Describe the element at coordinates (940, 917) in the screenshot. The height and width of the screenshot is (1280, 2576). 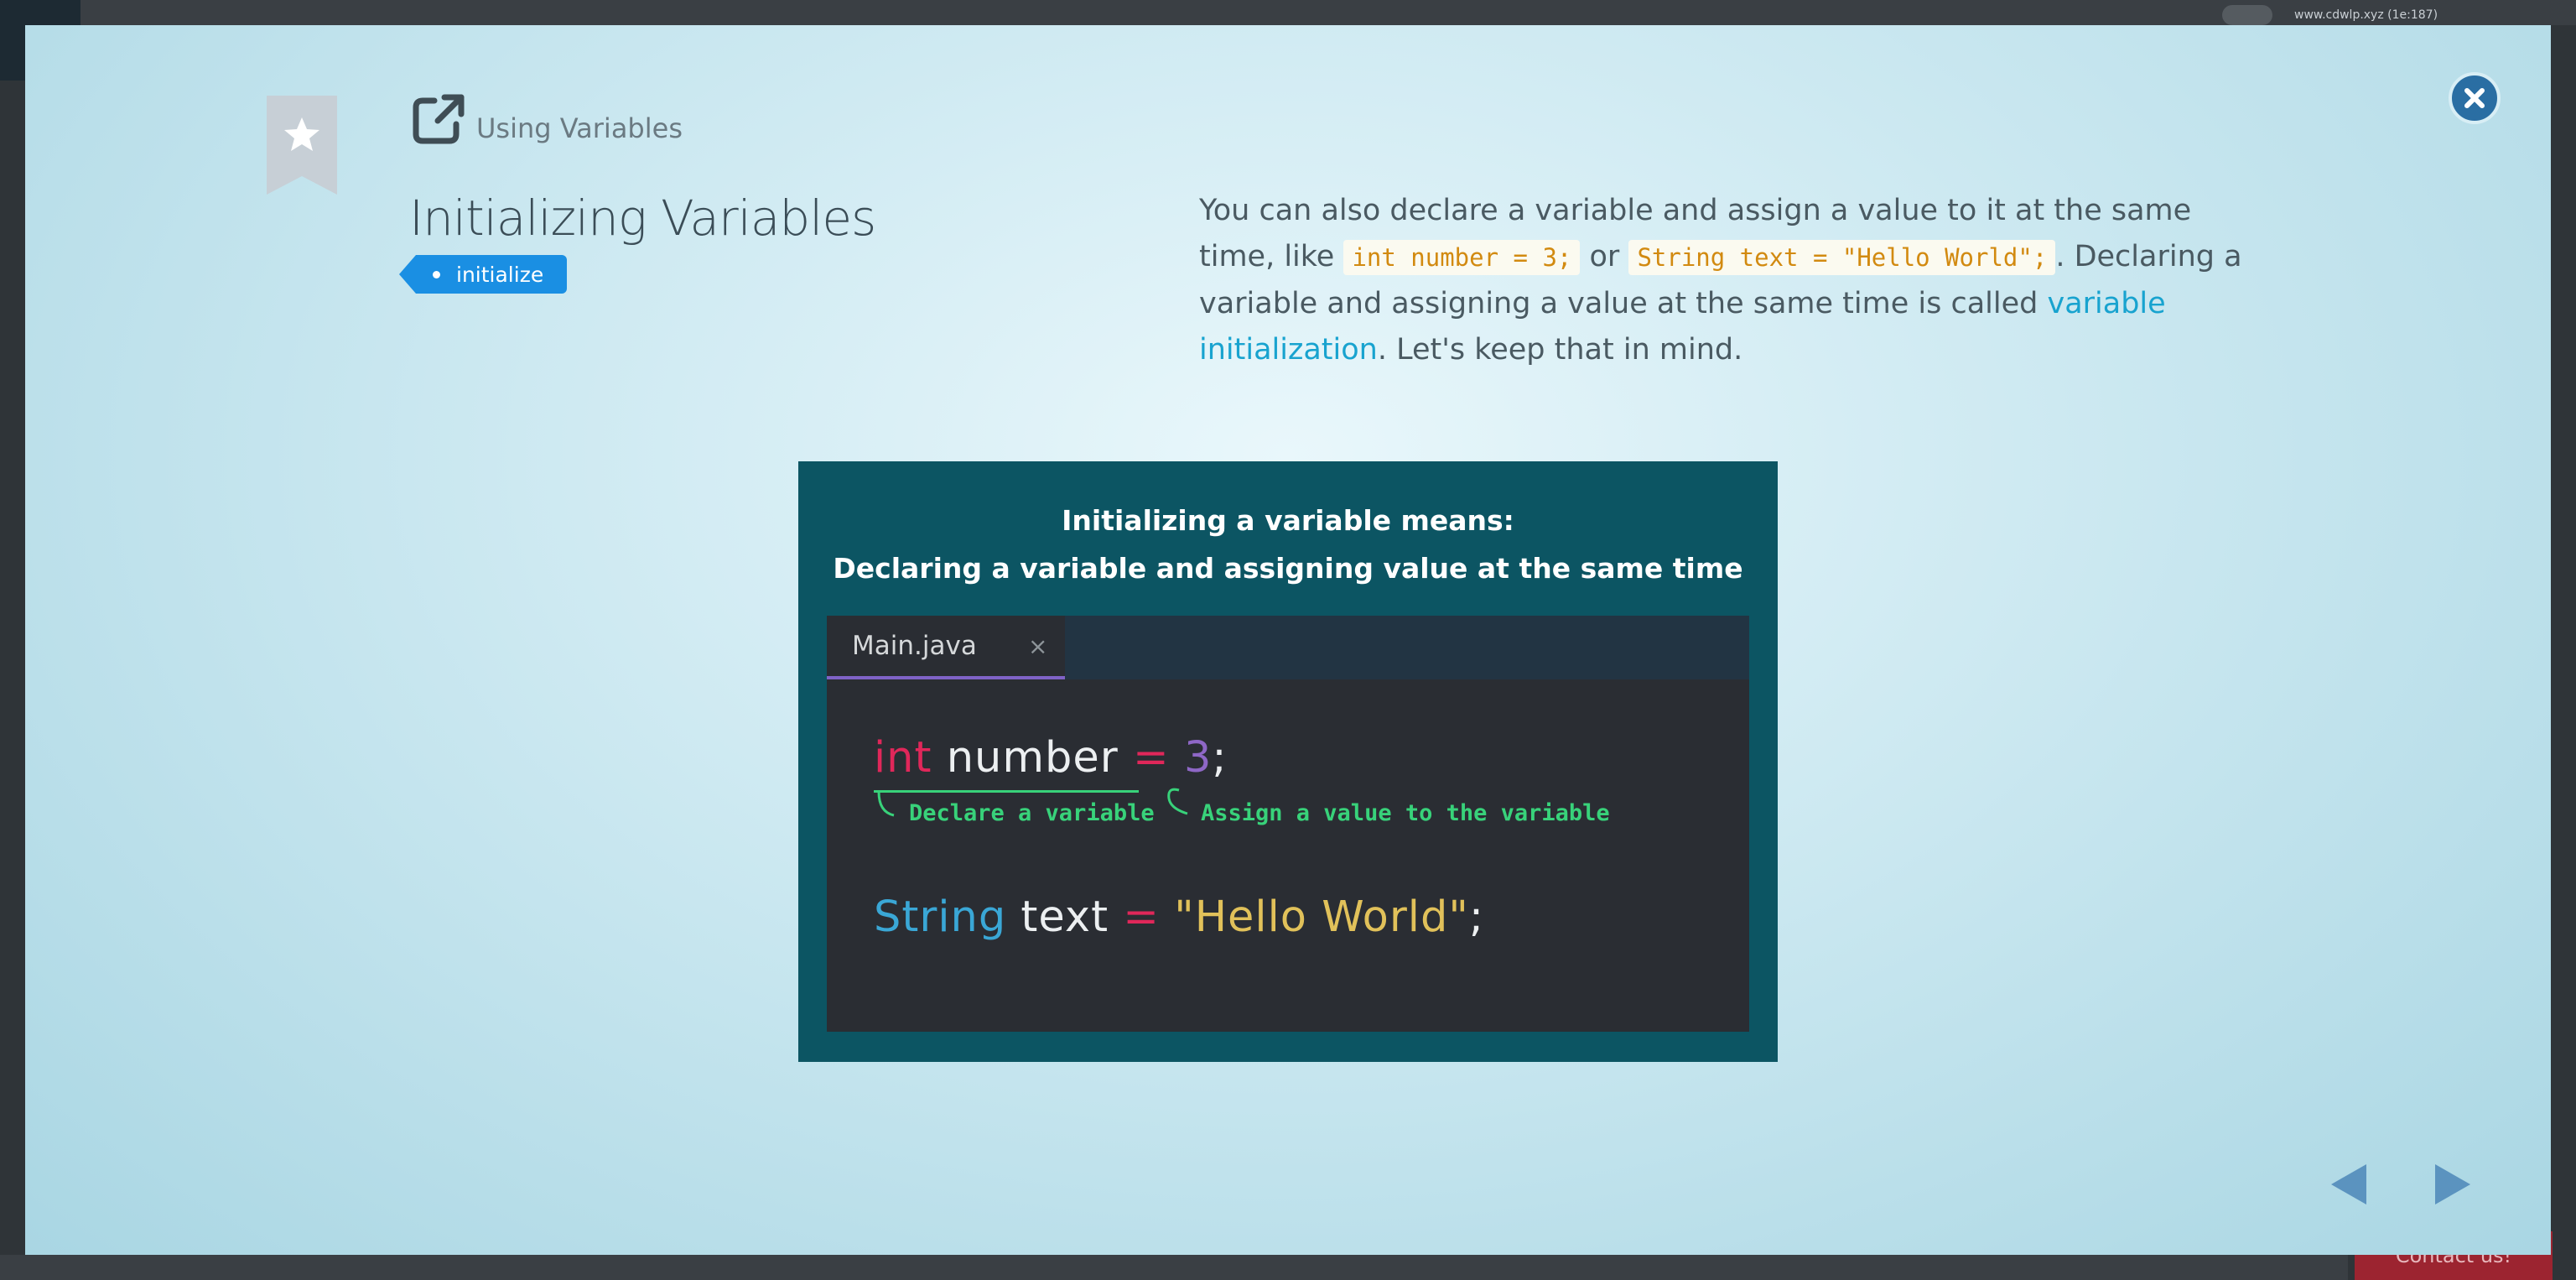
I see `code-type-string: String` at that location.